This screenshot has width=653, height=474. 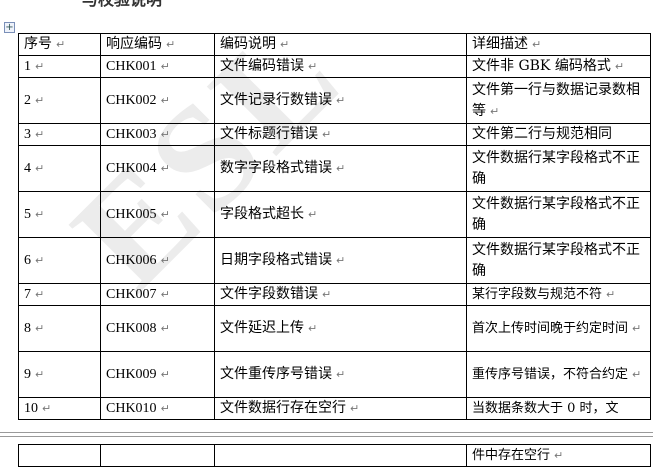 What do you see at coordinates (9, 27) in the screenshot?
I see `table-move-handle-icon: +` at bounding box center [9, 27].